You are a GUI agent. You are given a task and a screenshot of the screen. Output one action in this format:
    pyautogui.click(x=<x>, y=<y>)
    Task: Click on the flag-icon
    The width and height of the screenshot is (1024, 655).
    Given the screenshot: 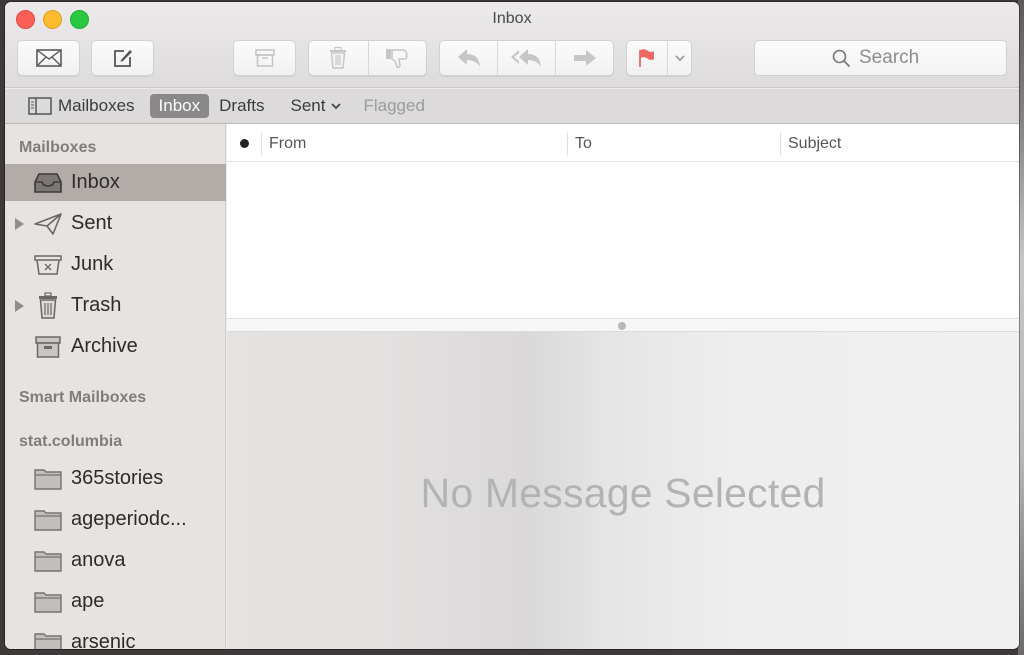 What is the action you would take?
    pyautogui.click(x=646, y=58)
    